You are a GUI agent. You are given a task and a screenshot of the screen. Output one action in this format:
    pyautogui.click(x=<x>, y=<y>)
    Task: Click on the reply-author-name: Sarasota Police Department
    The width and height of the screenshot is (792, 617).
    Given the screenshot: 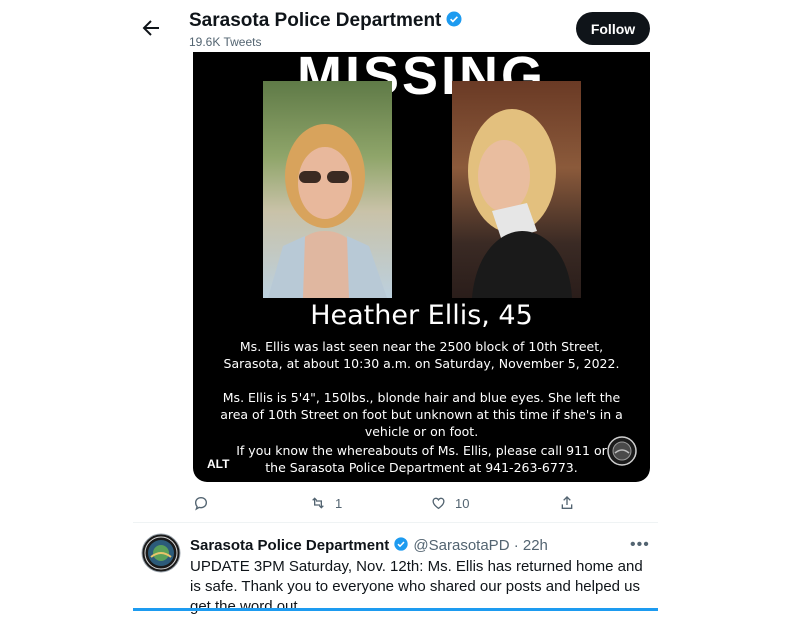 What is the action you would take?
    pyautogui.click(x=289, y=545)
    